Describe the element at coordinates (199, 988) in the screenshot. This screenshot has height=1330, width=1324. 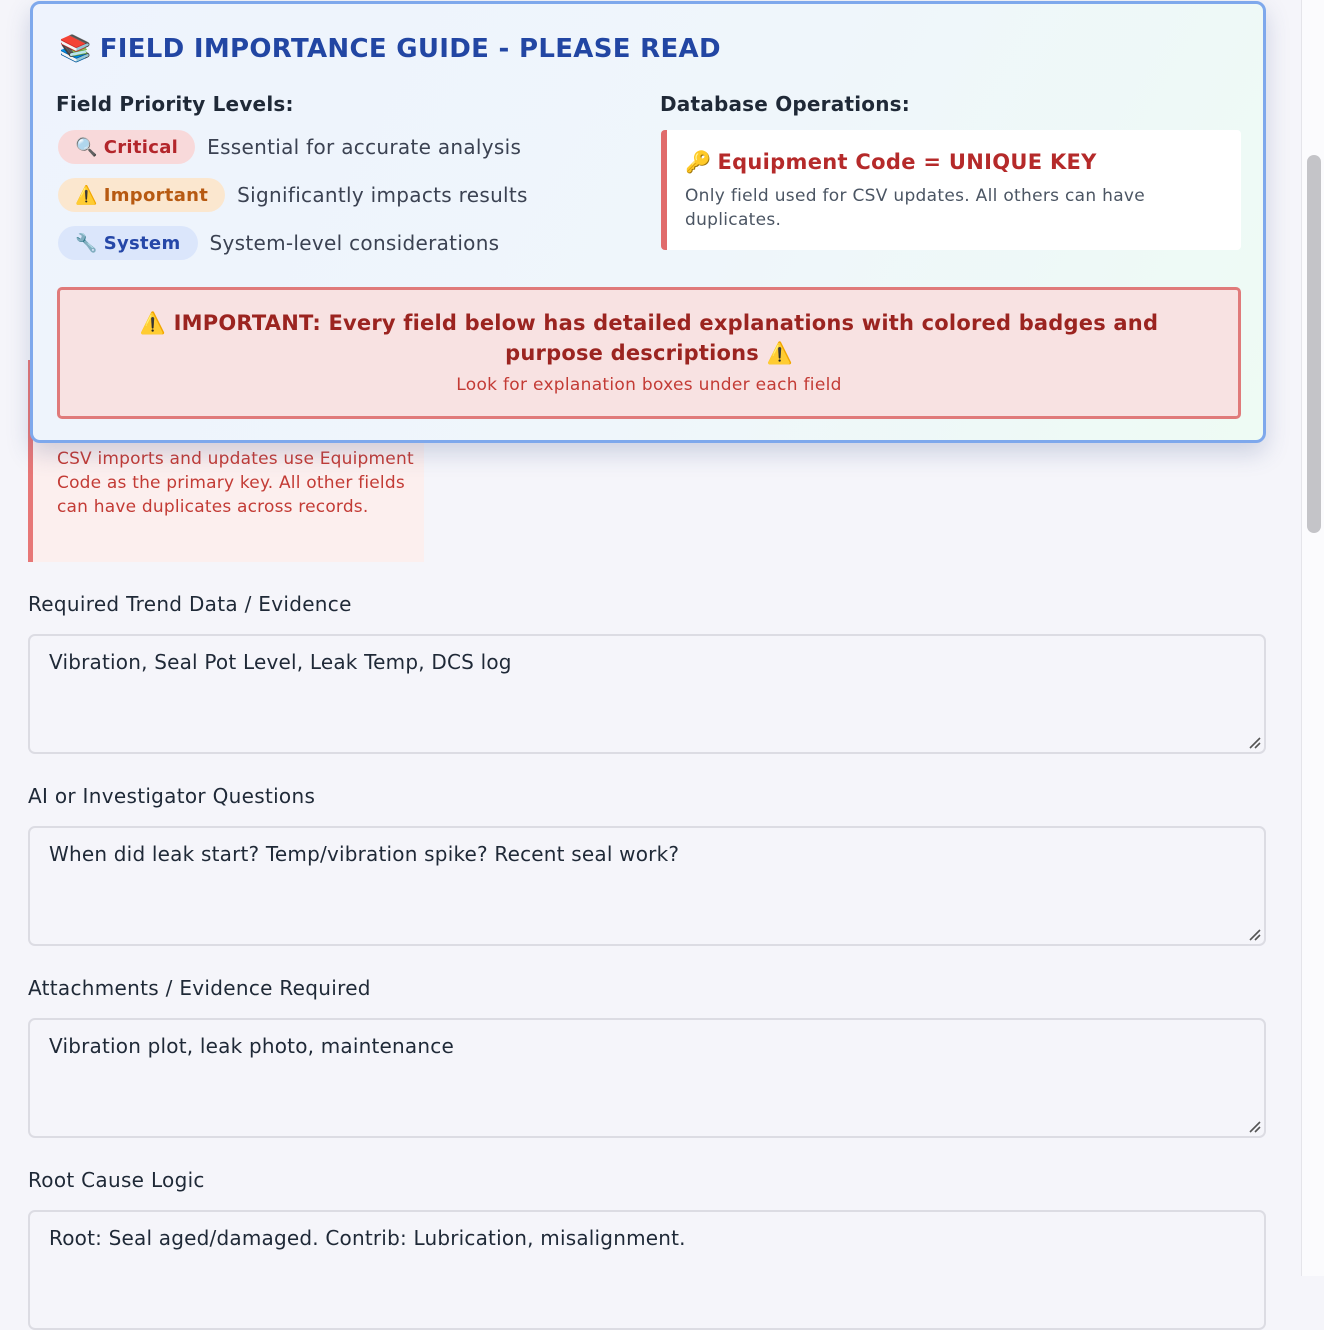
I see `field-label-attachments: Attachments / Evidence Required` at that location.